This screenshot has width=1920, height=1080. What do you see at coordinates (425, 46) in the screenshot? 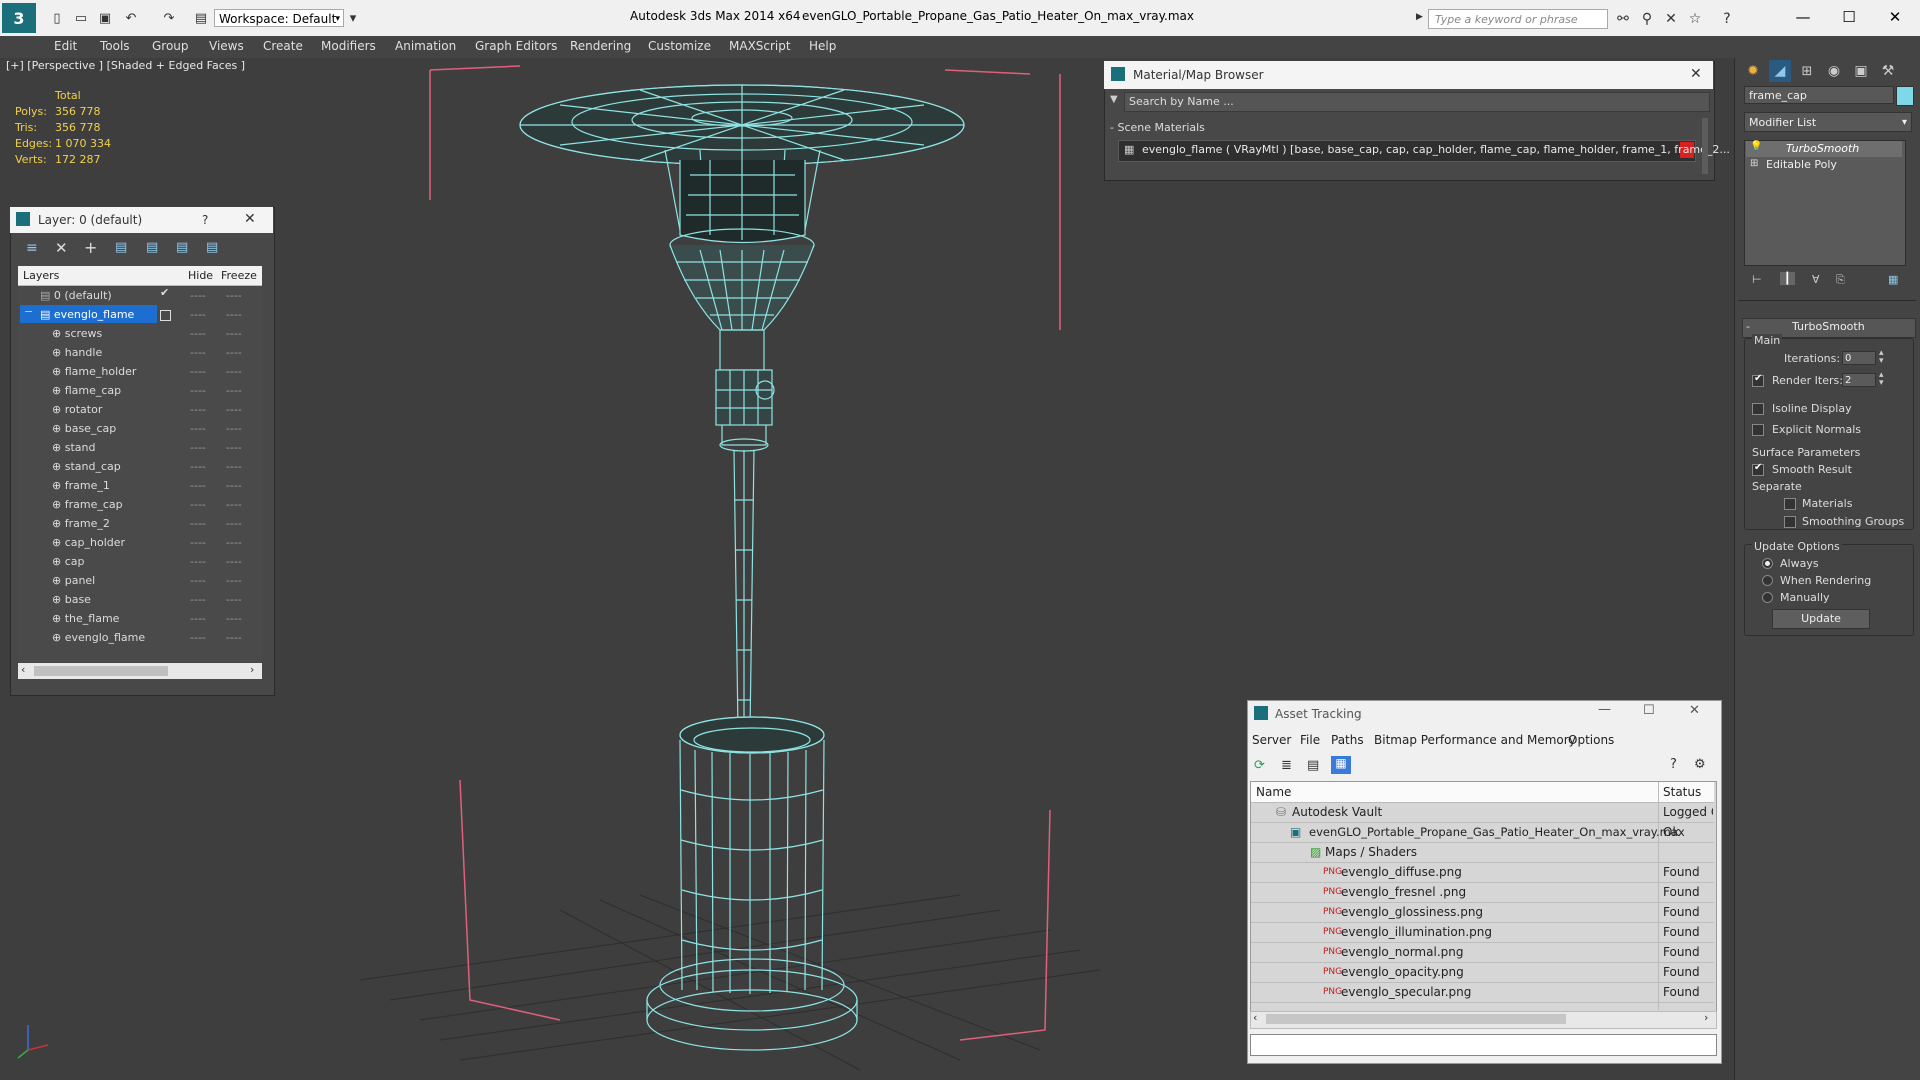
I see `menu-animation: Animation` at bounding box center [425, 46].